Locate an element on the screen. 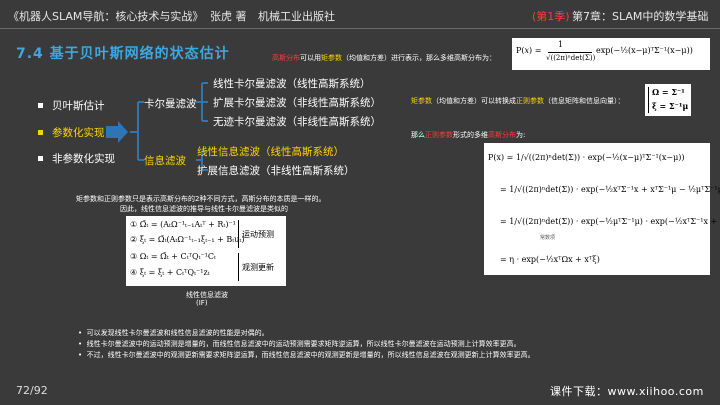  kalman-item-extended: 扩展卡尔曼滤波（非线性高斯系统） is located at coordinates (297, 103).